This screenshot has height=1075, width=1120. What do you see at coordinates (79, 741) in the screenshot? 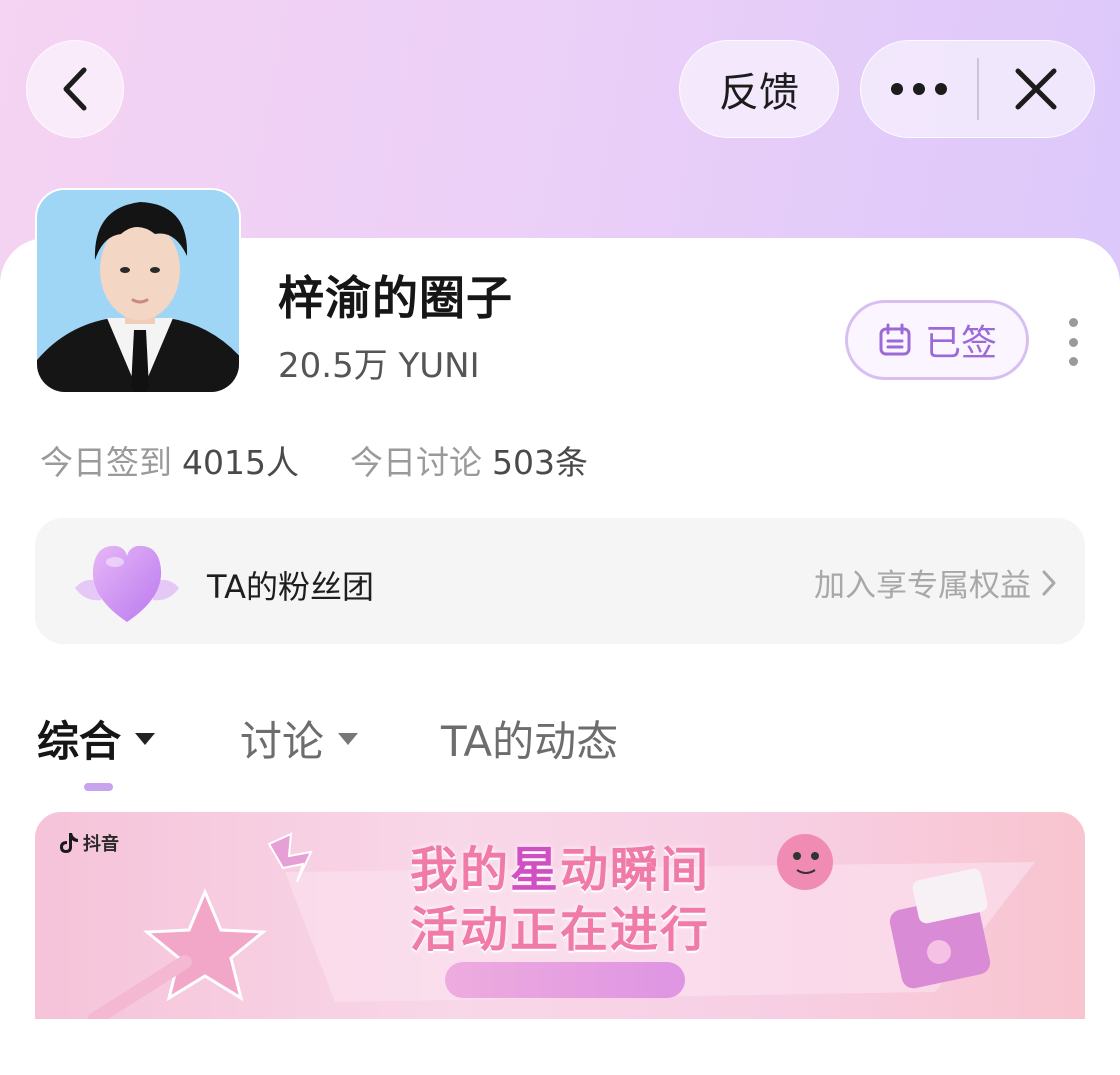
I see `tab-overview-label: 综合` at bounding box center [79, 741].